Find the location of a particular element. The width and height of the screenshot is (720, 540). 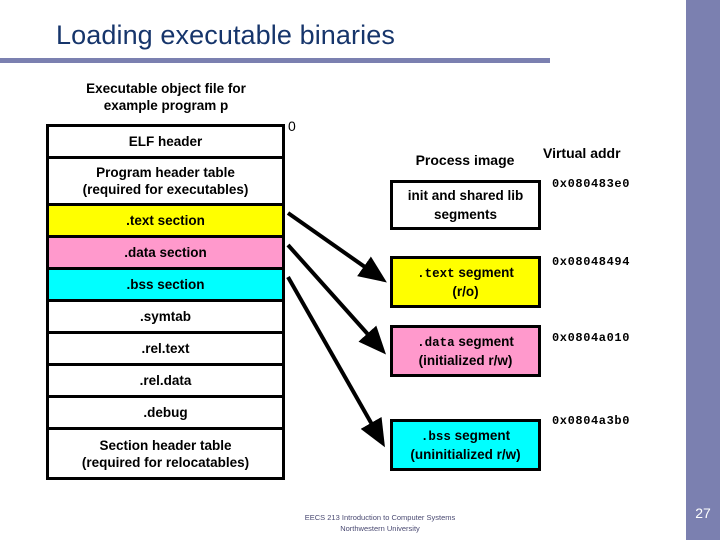

elf-row-label: Program header table is located at coordinates (165, 172).